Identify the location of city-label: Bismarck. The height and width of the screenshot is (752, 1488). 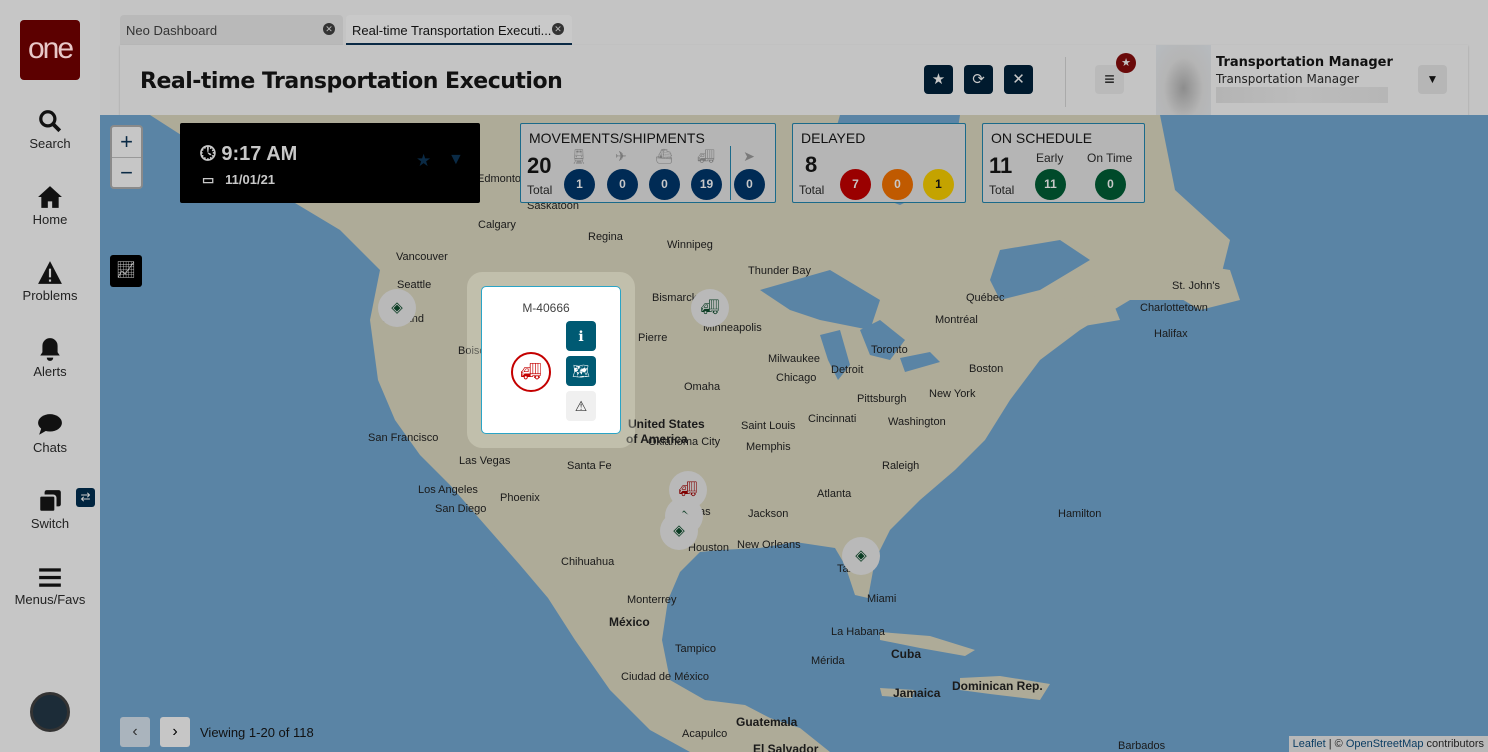
(675, 298).